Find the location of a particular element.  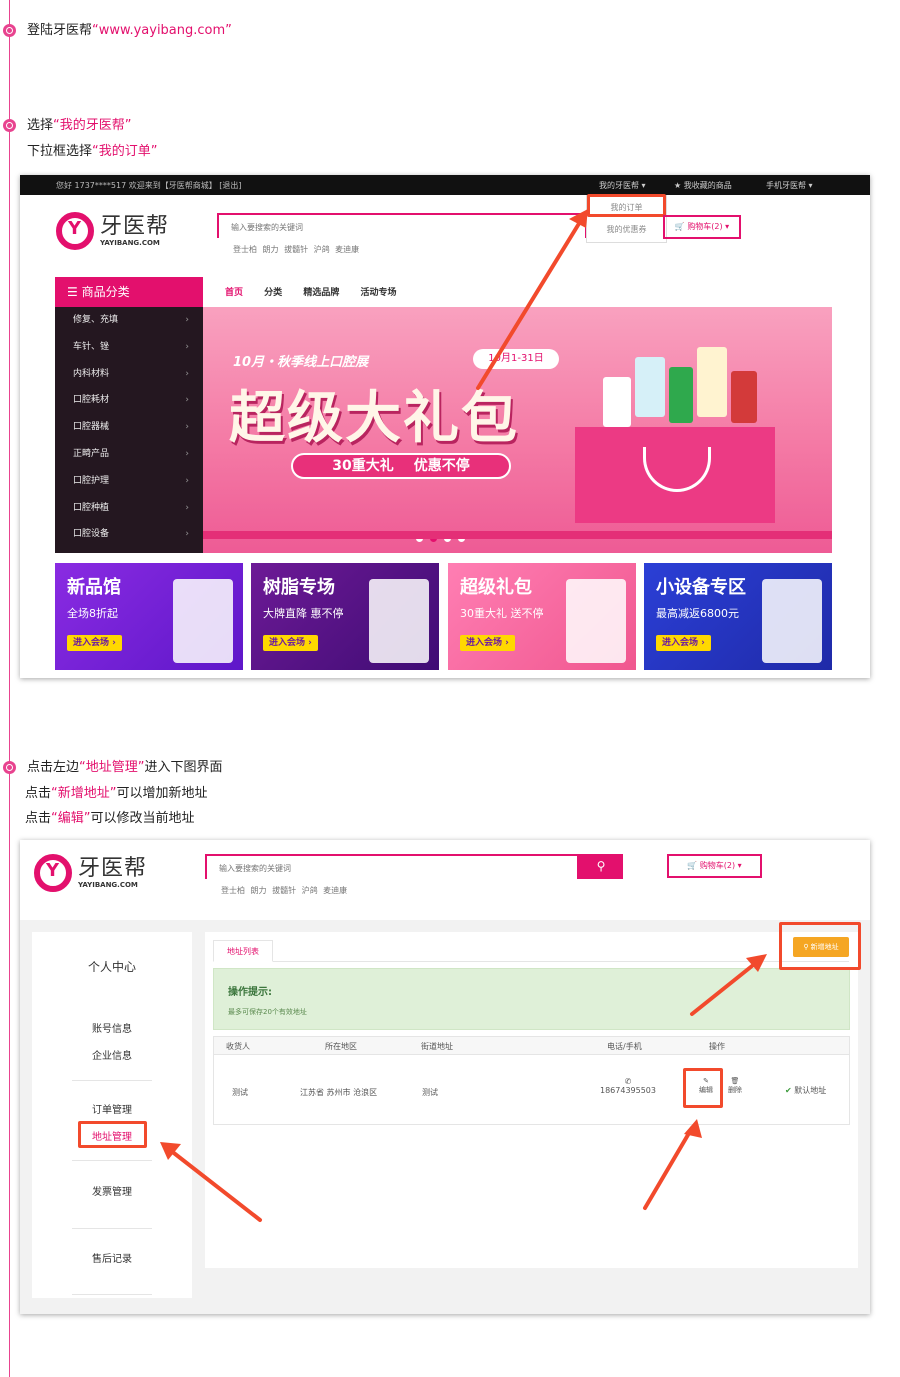

column-header: 操作 is located at coordinates (717, 1046).